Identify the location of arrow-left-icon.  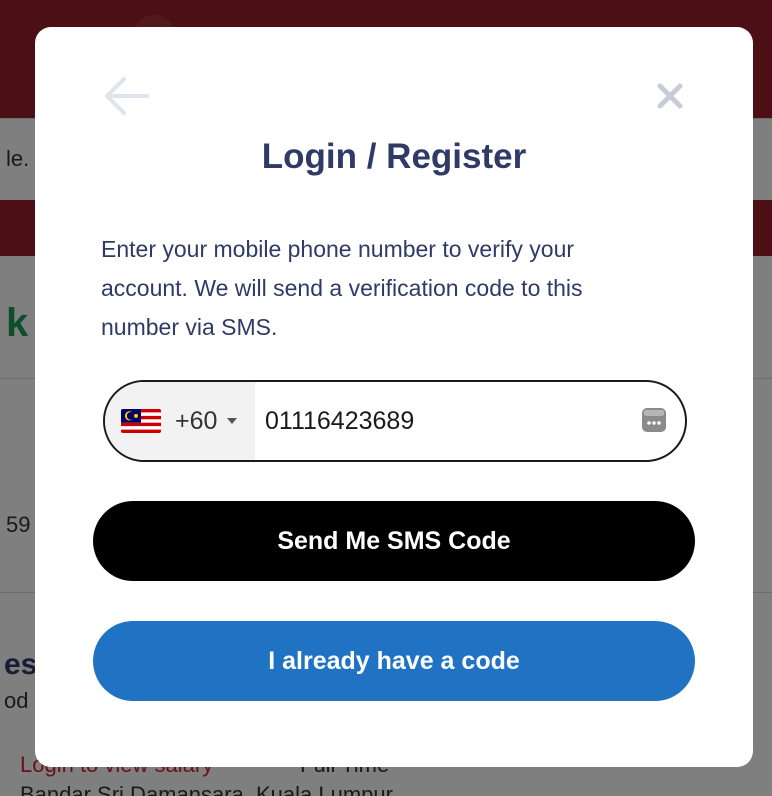
(127, 96).